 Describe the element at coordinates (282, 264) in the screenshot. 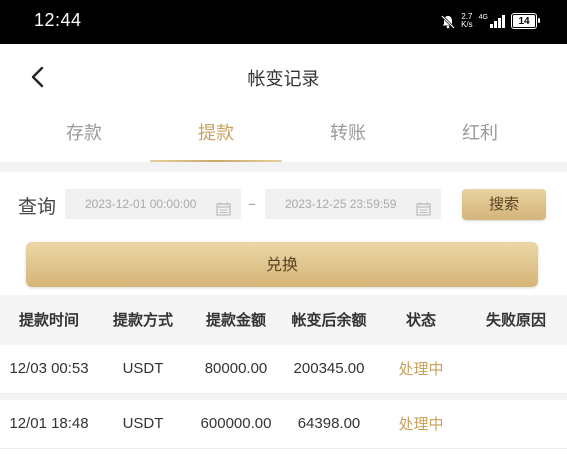

I see `exchange-button: 兑换` at that location.